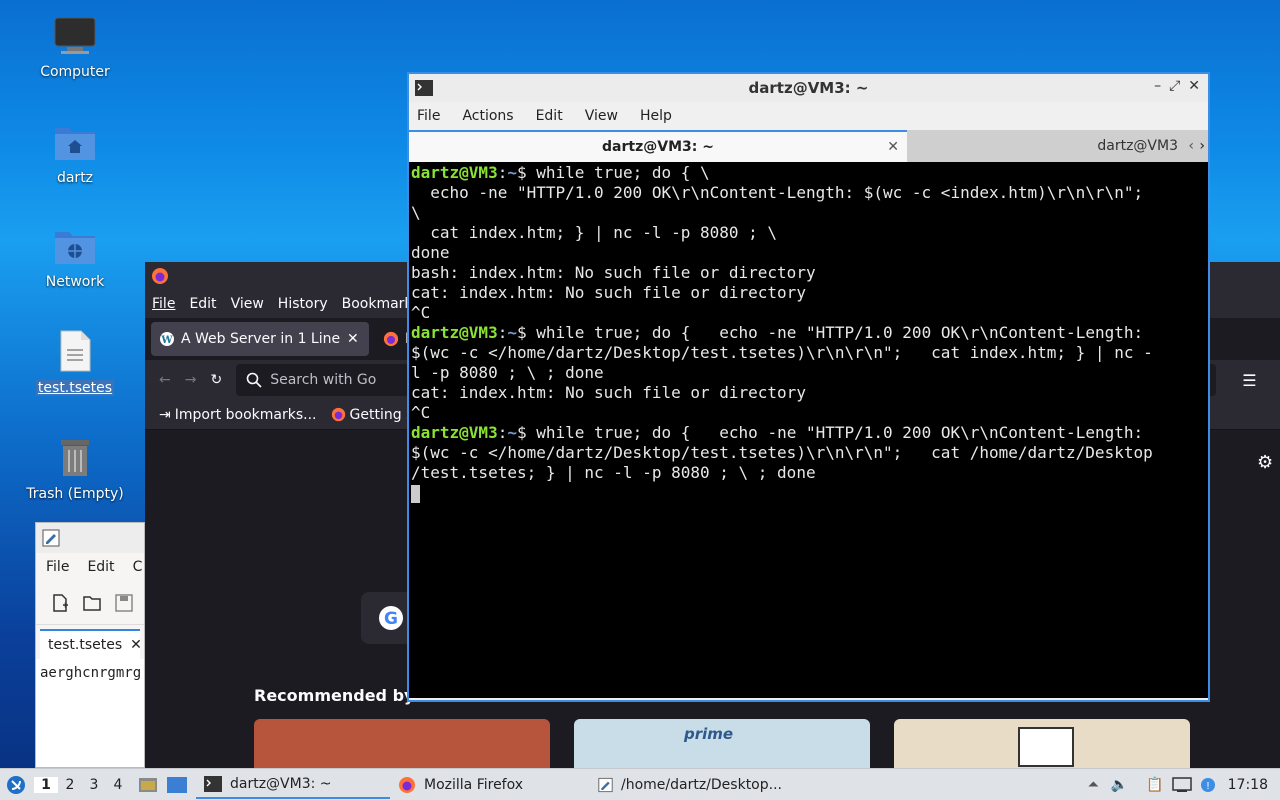 The image size is (1280, 800). What do you see at coordinates (16, 785) in the screenshot?
I see `start-menu-icon` at bounding box center [16, 785].